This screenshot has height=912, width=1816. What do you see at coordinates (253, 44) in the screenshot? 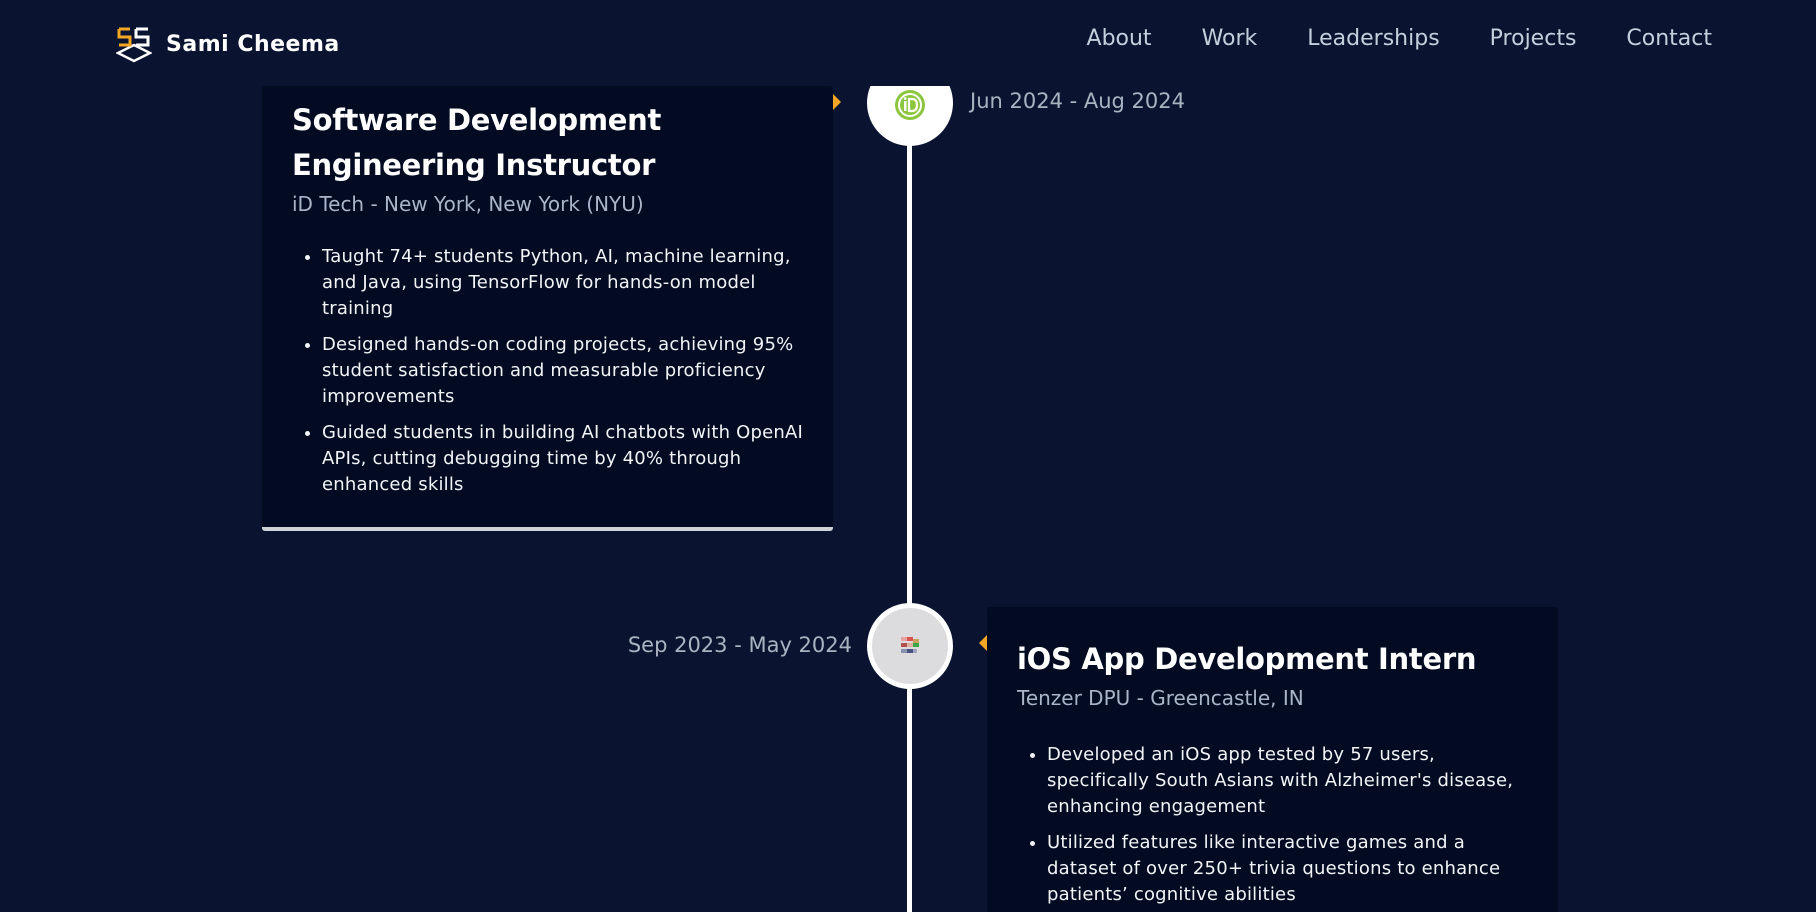
I see `brand-name: Sami Cheema` at bounding box center [253, 44].